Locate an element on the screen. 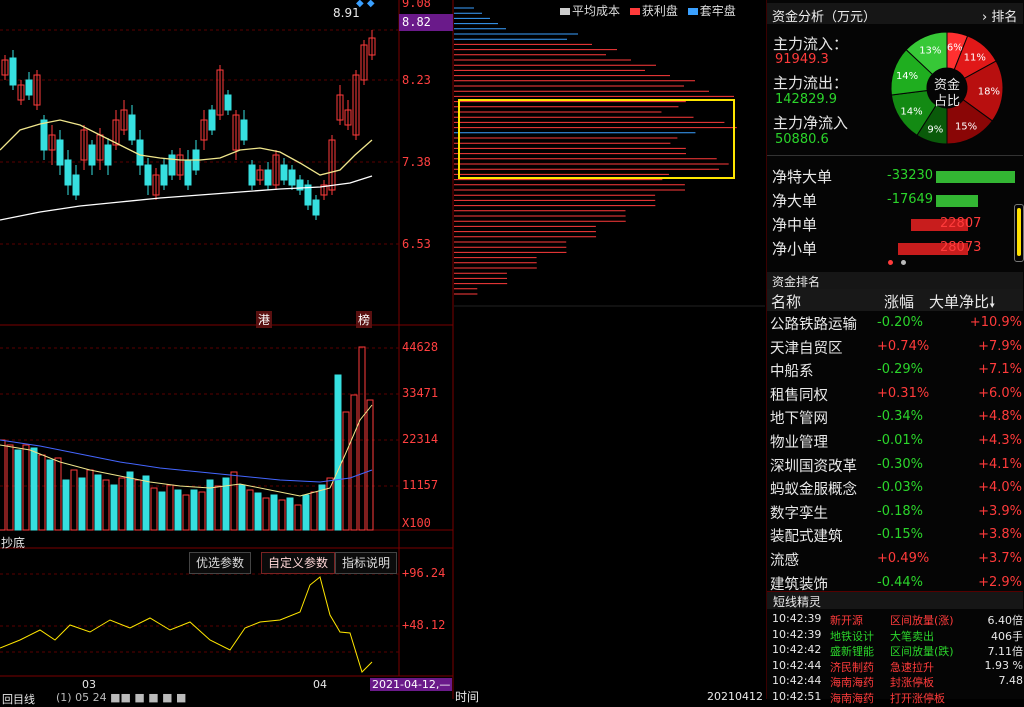 This screenshot has height=707, width=1024. short-row: 10:42:51 海南海药 打开涨停板 is located at coordinates (897, 697).